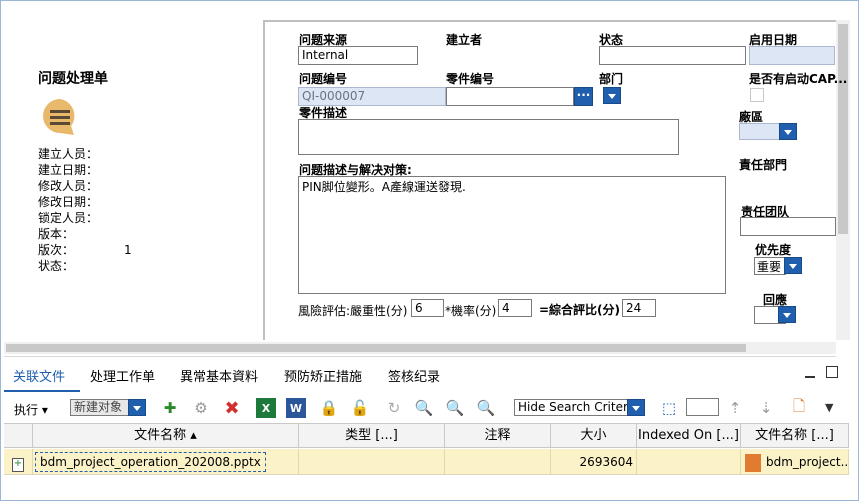 This screenshot has width=859, height=501. What do you see at coordinates (56, 266) in the screenshot?
I see `meta-status: 状态：` at bounding box center [56, 266].